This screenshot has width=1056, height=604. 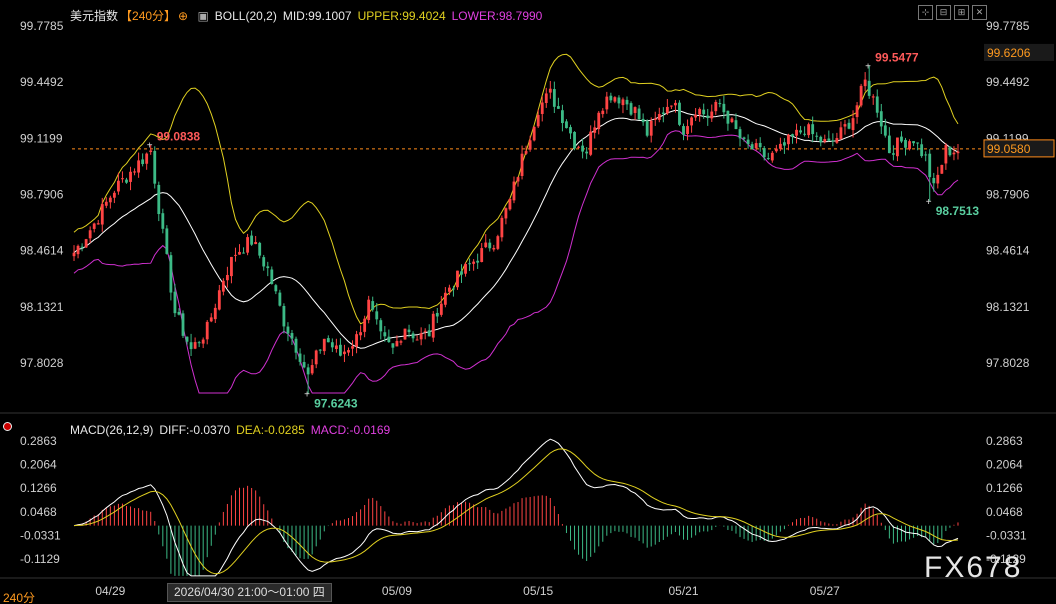 I want to click on boll-lower: LOWER:98.7990, so click(x=497, y=16).